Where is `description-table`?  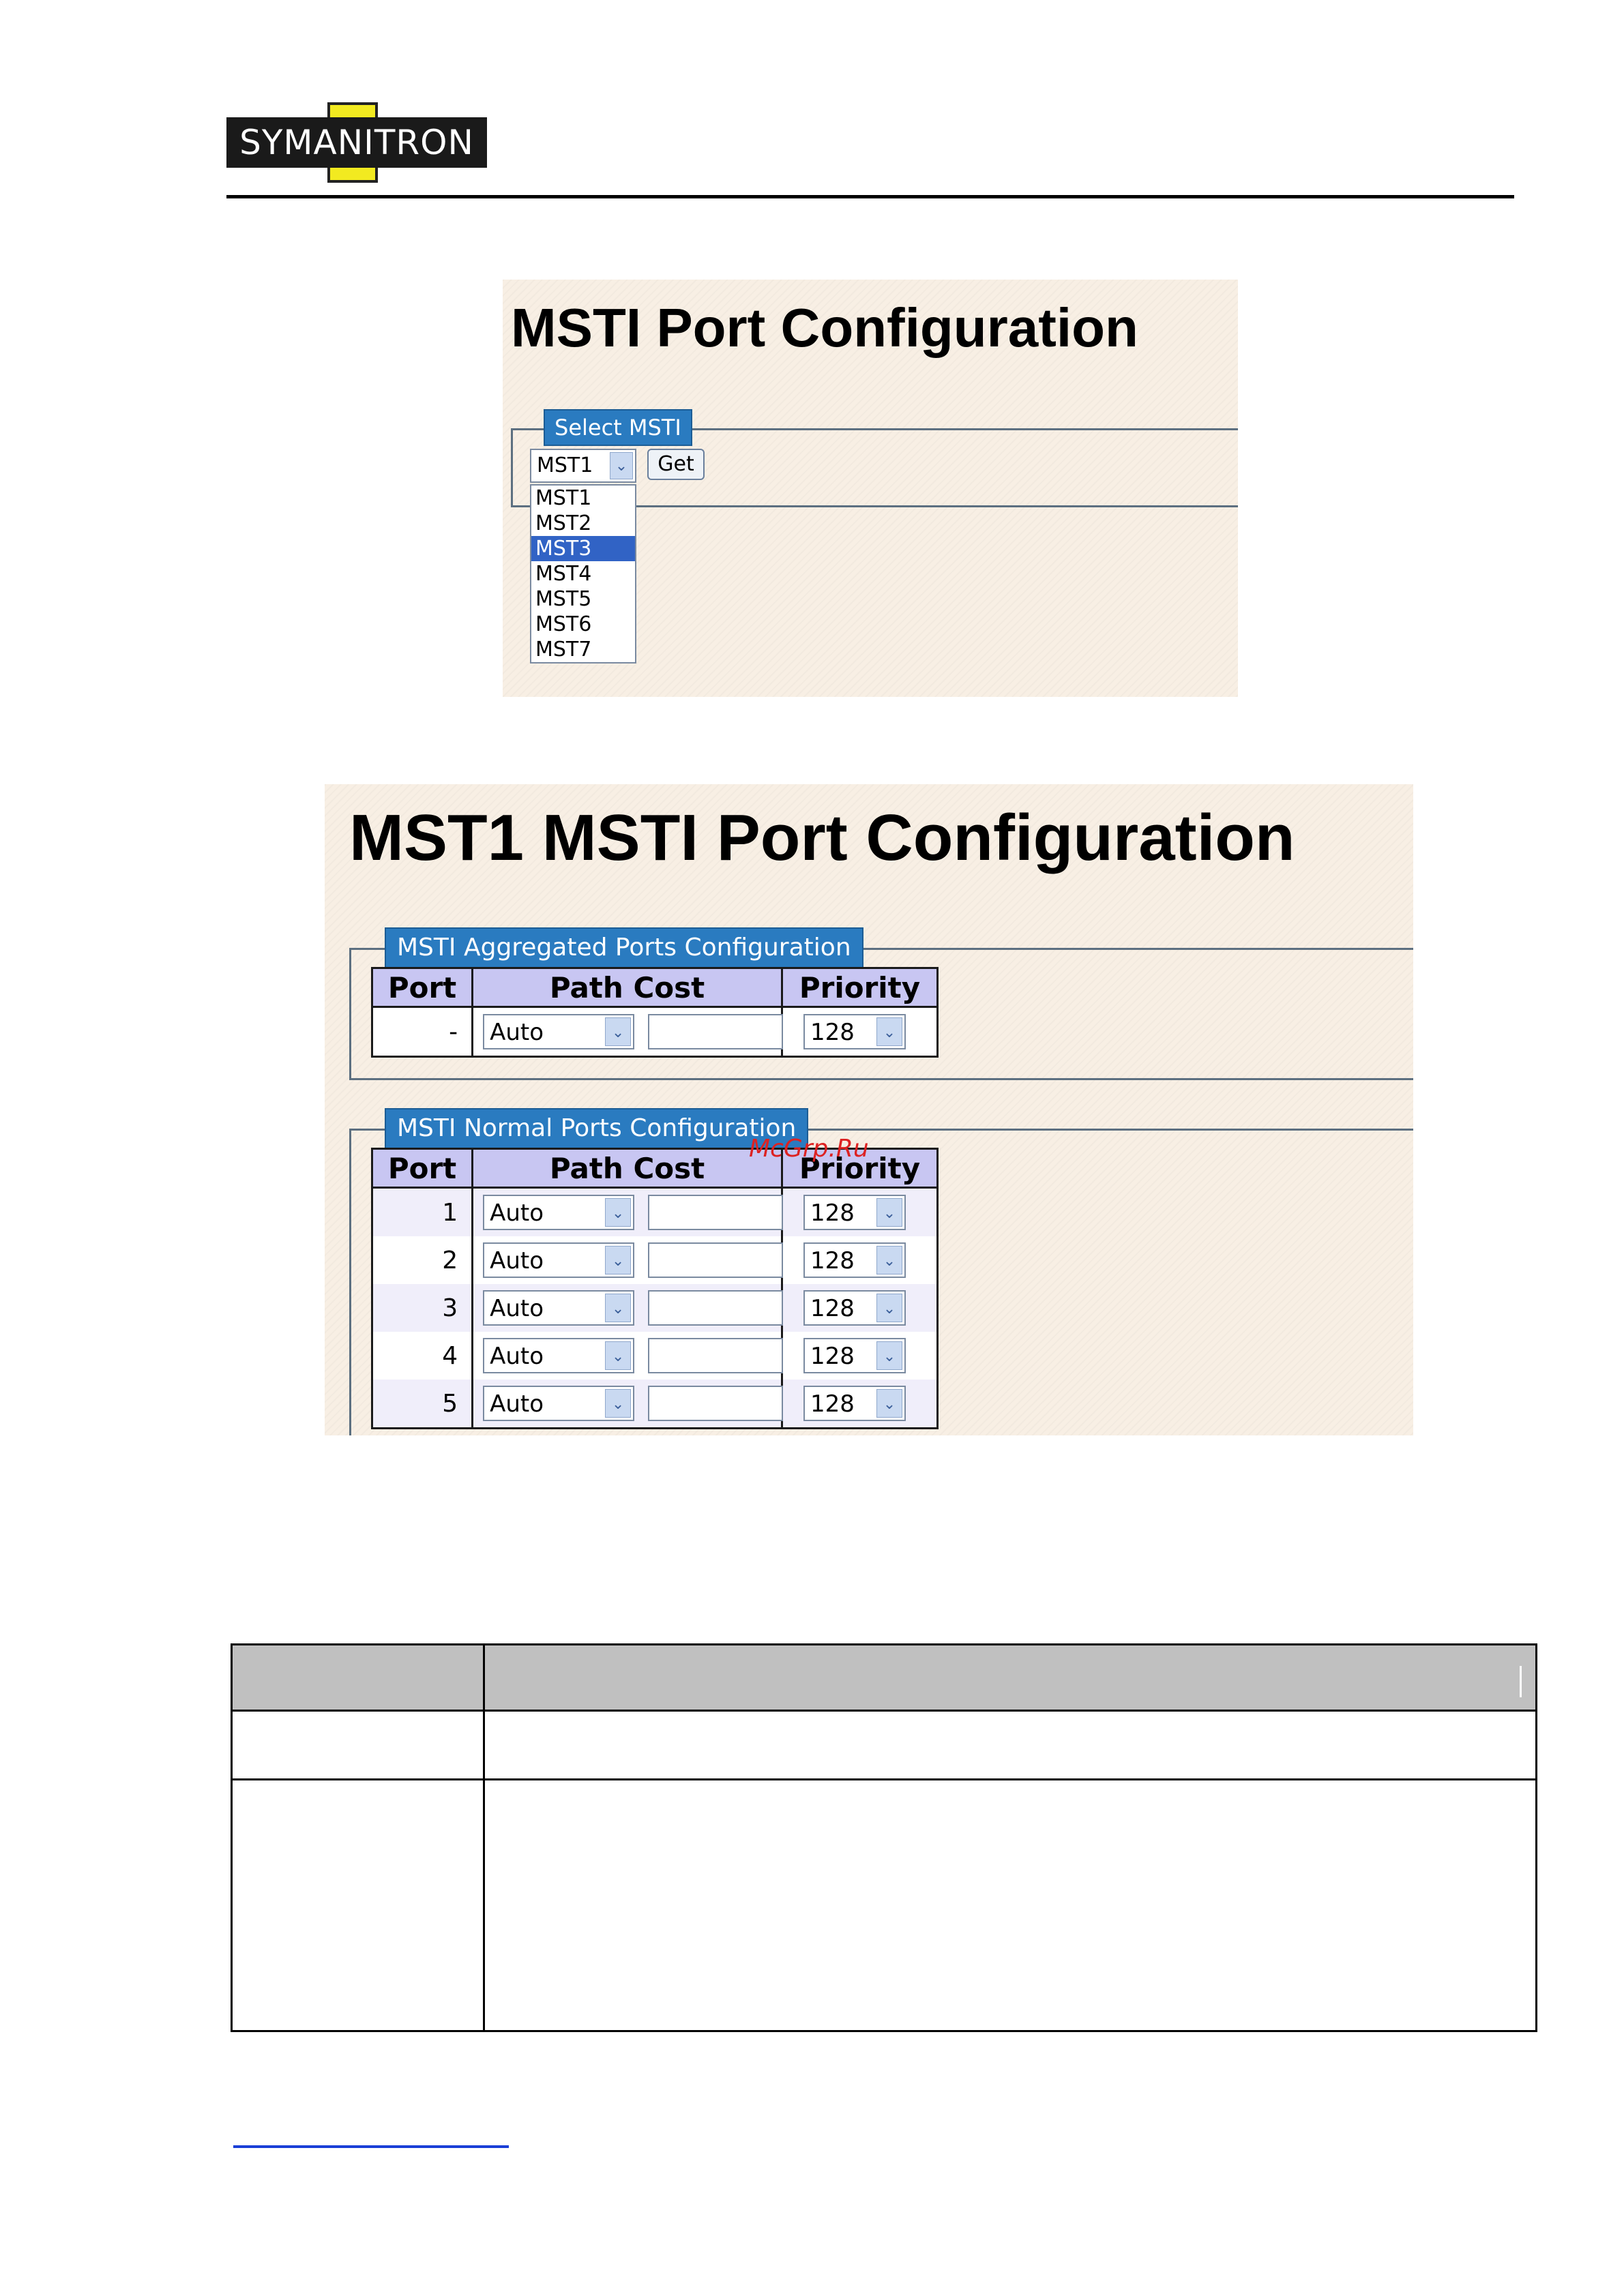
description-table is located at coordinates (884, 1838).